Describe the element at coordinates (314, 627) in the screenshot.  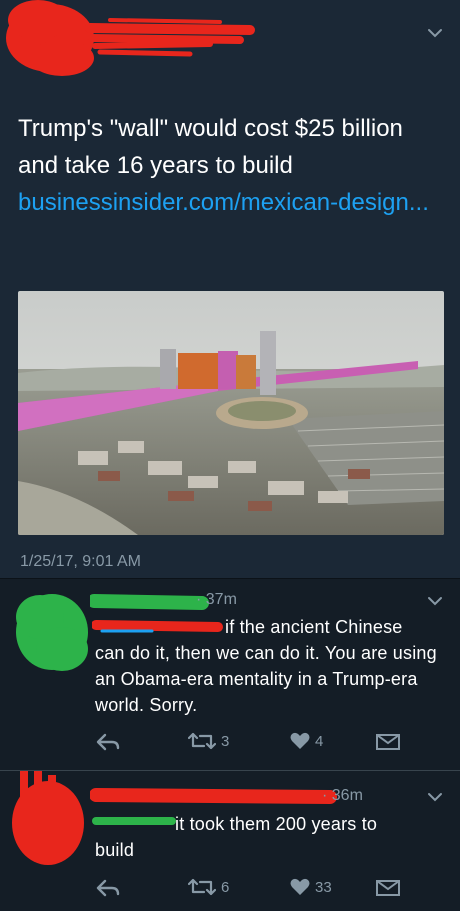
I see `reply-text-first-line: if the ancient Chinese` at that location.